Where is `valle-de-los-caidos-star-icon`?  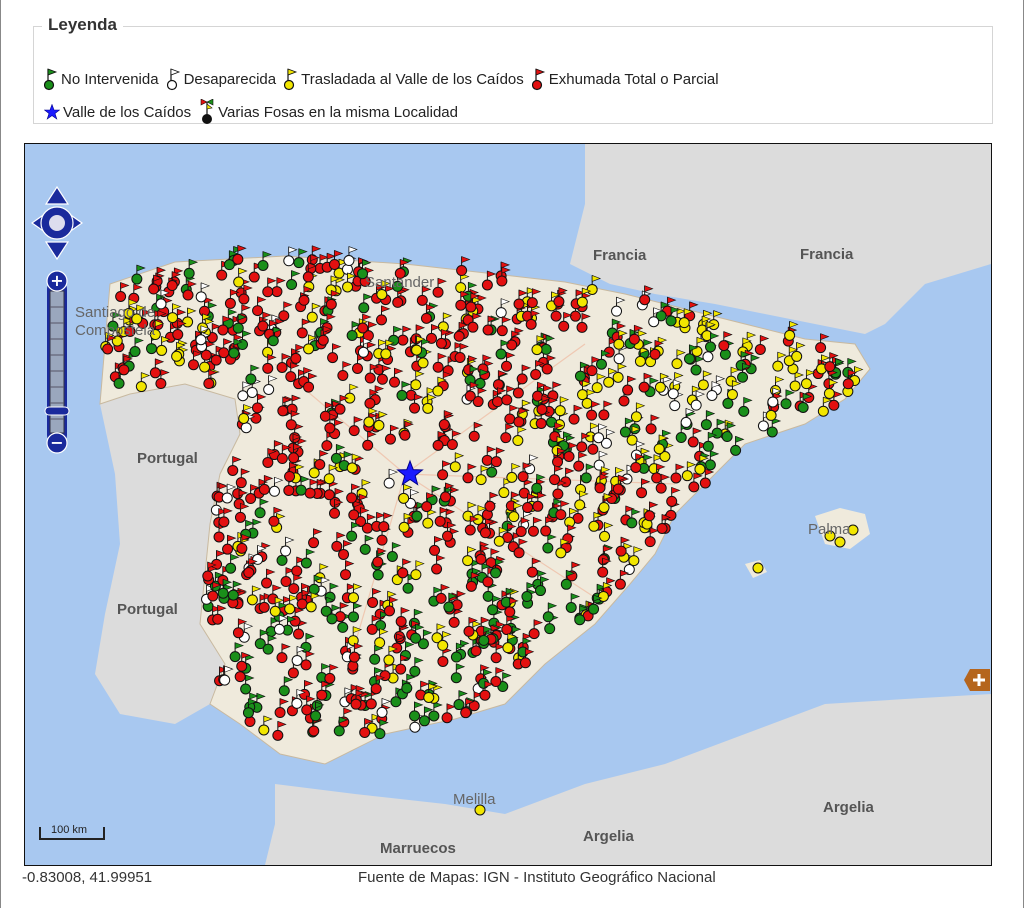
valle-de-los-caidos-star-icon is located at coordinates (410, 472).